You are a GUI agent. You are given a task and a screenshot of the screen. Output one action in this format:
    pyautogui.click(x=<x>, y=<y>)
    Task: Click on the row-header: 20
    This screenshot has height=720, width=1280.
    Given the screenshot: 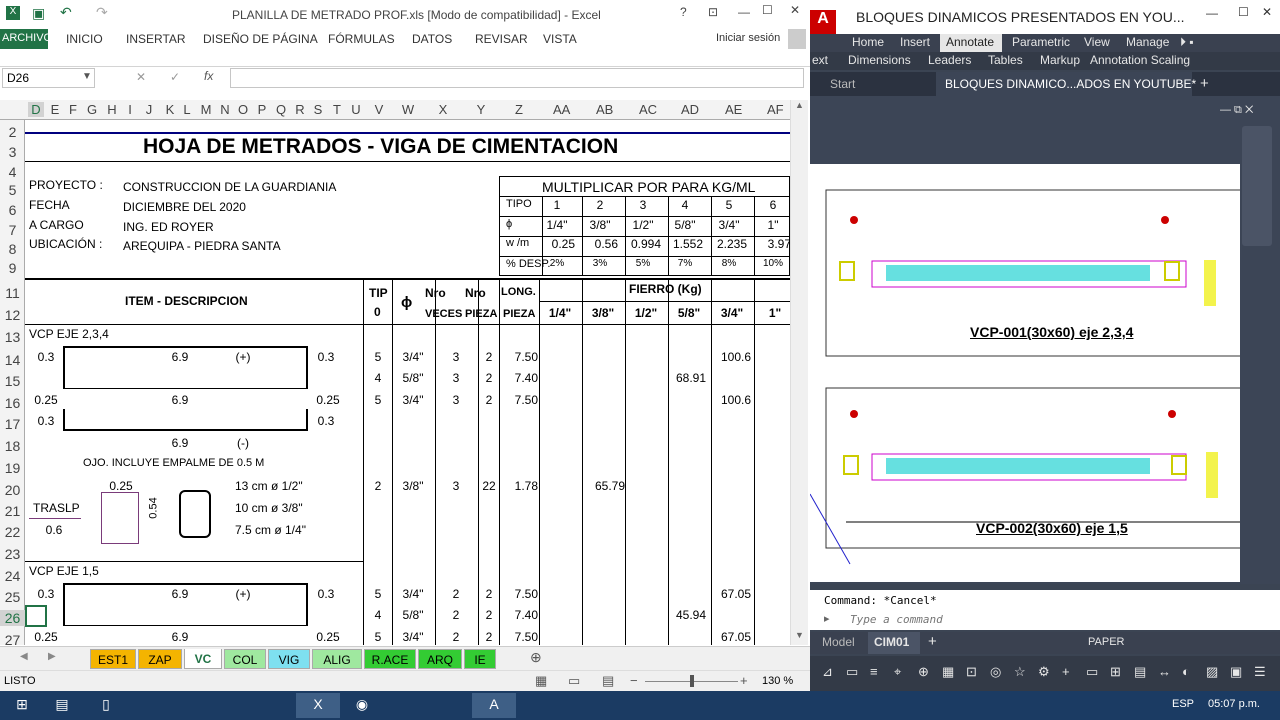 What is the action you would take?
    pyautogui.click(x=12, y=490)
    